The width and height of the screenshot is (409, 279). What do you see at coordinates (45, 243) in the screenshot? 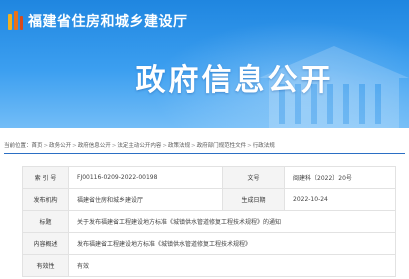
I see `summary-label: 内容概述` at bounding box center [45, 243].